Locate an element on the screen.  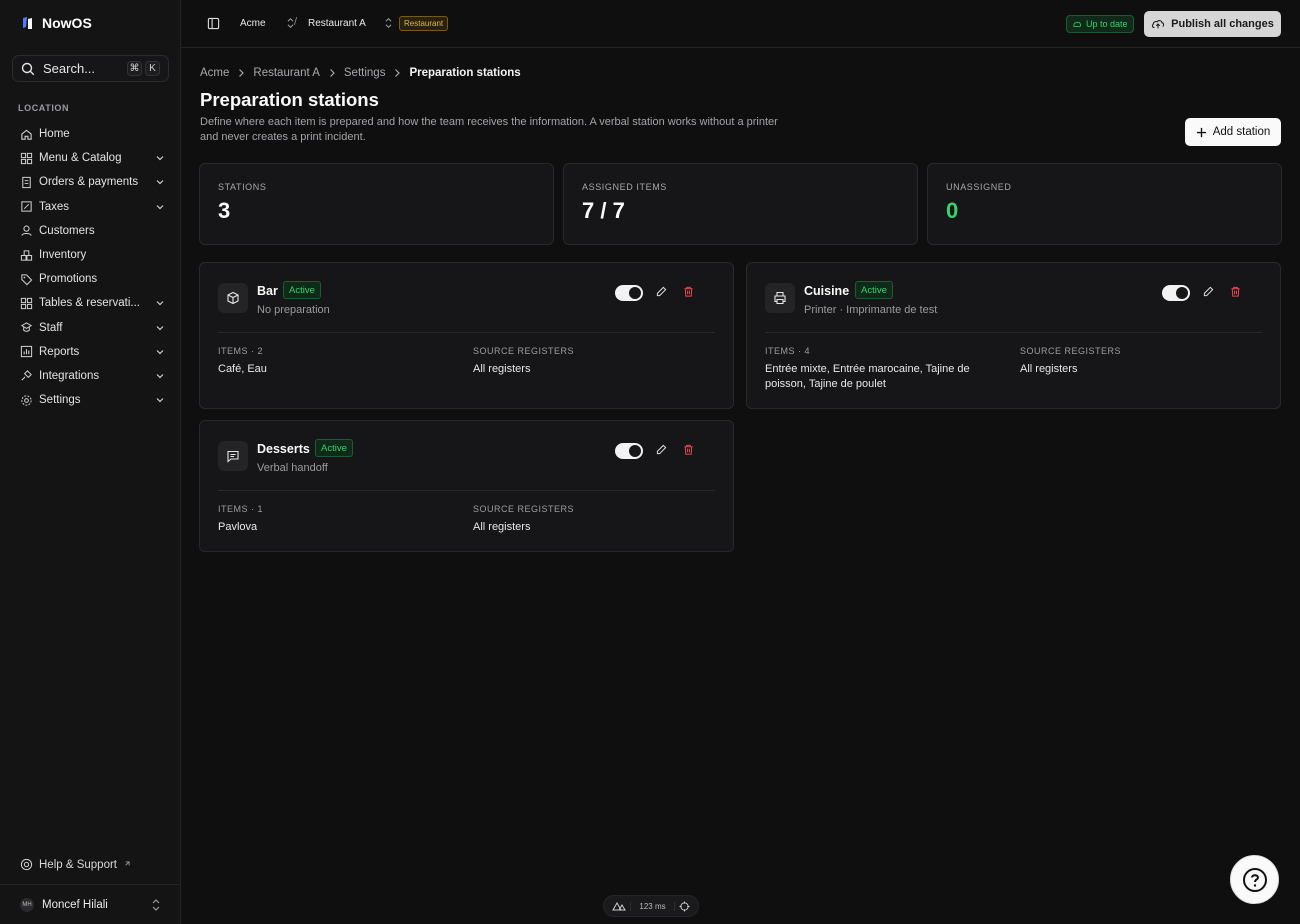
crosshair-icon is located at coordinates (684, 906).